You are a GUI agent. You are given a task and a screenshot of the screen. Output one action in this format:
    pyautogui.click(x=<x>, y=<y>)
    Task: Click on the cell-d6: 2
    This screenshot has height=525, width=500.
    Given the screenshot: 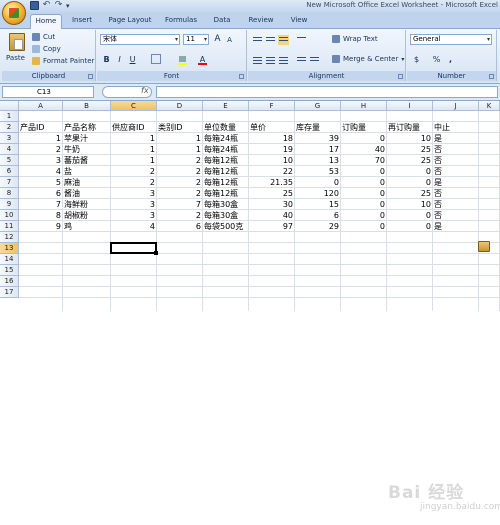 What is the action you would take?
    pyautogui.click(x=180, y=171)
    